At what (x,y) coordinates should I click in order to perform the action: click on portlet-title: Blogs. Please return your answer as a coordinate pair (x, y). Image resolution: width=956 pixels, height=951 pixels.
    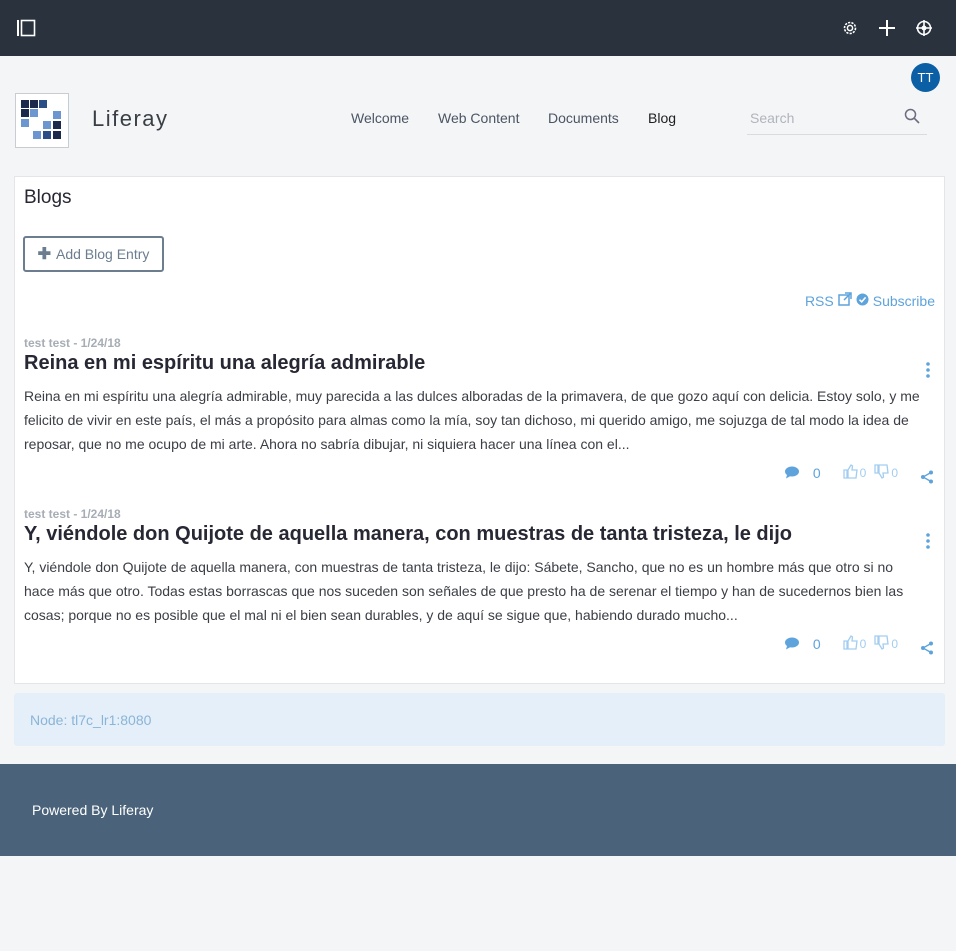
    Looking at the image, I should click on (48, 197).